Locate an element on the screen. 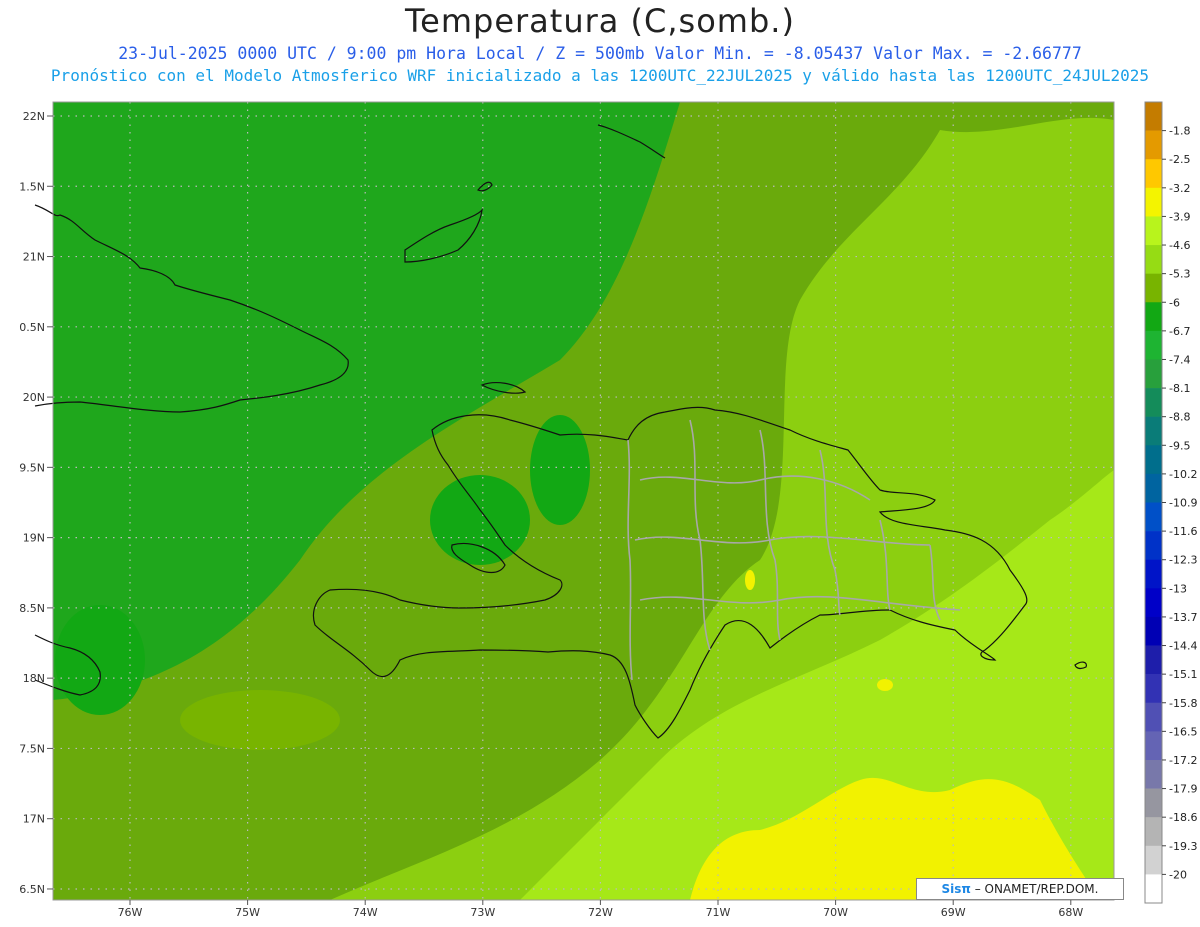  lat-label: 19N is located at coordinates (34, 538).